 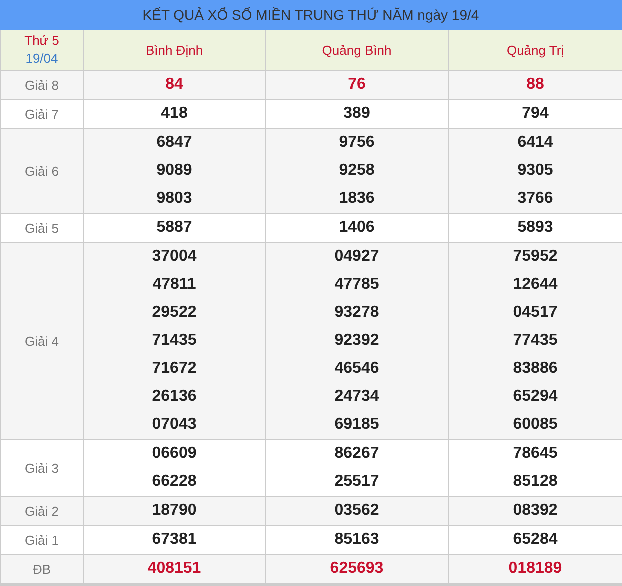 What do you see at coordinates (536, 171) in the screenshot?
I see `winning-number: 9305` at bounding box center [536, 171].